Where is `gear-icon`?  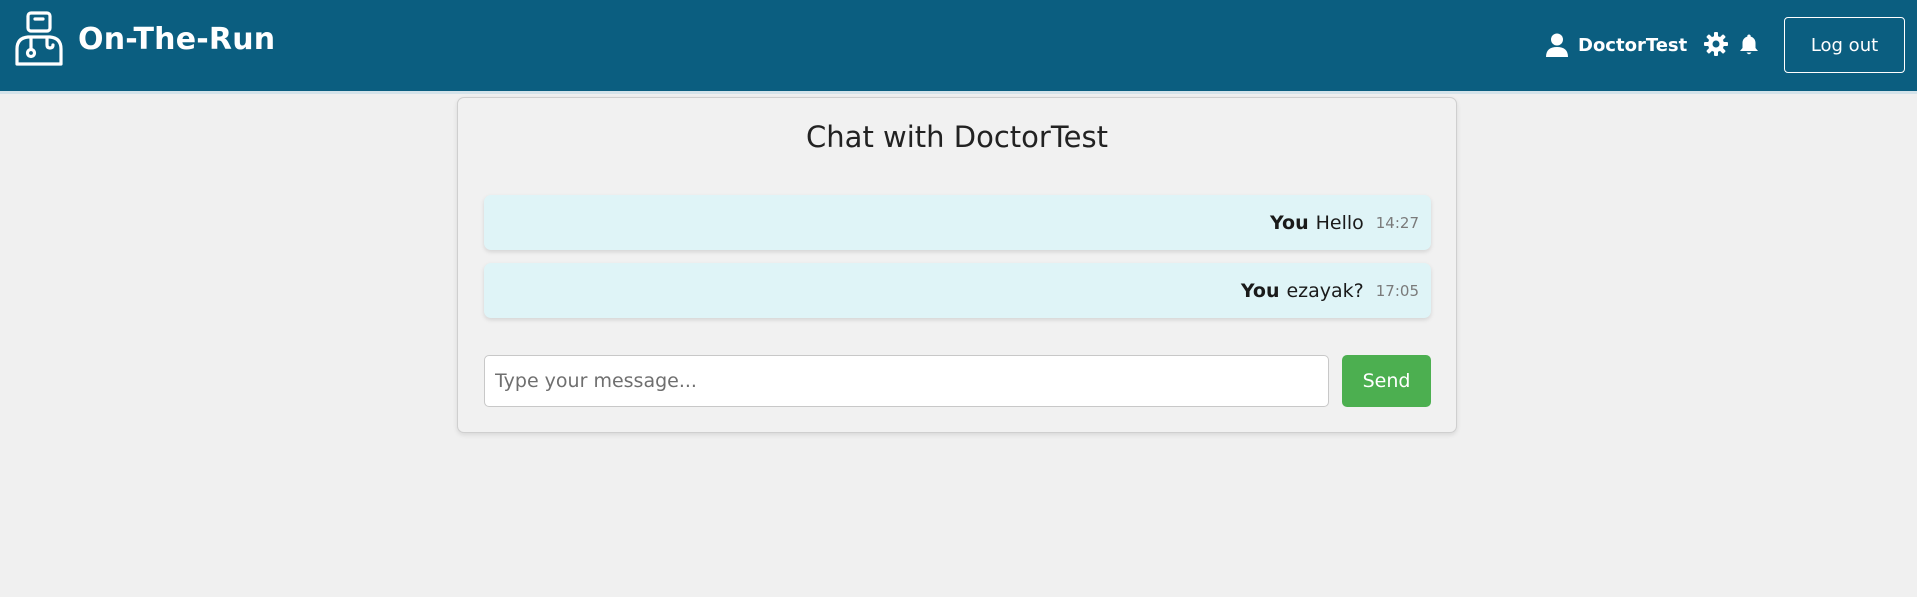
gear-icon is located at coordinates (1716, 44).